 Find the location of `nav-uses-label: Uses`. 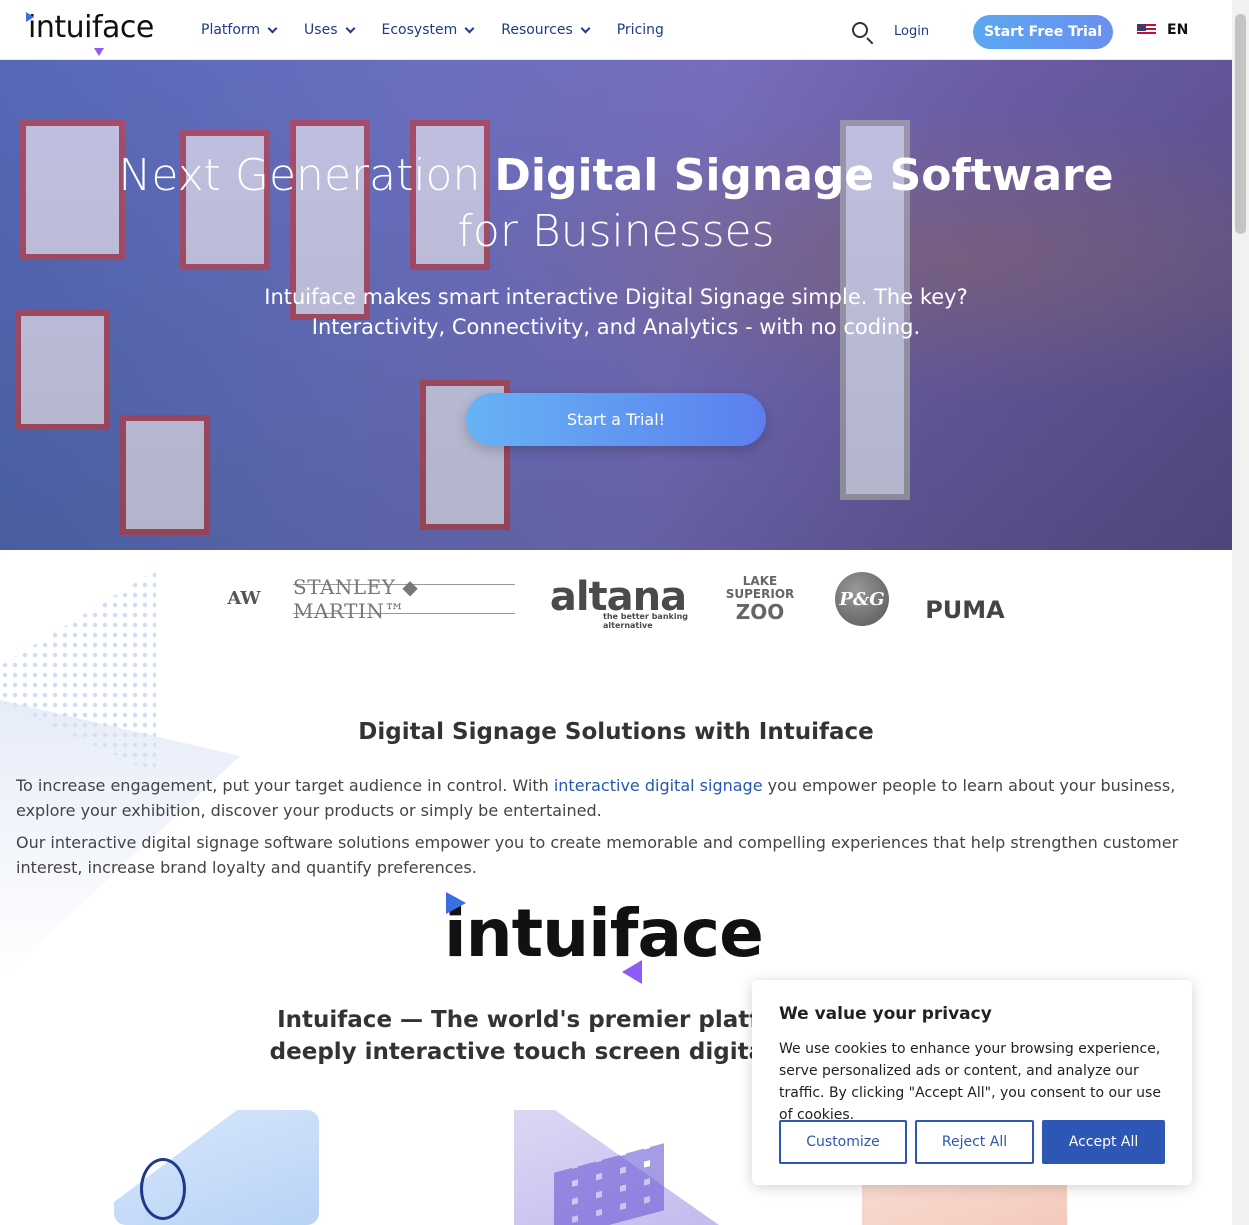

nav-uses-label: Uses is located at coordinates (321, 30).